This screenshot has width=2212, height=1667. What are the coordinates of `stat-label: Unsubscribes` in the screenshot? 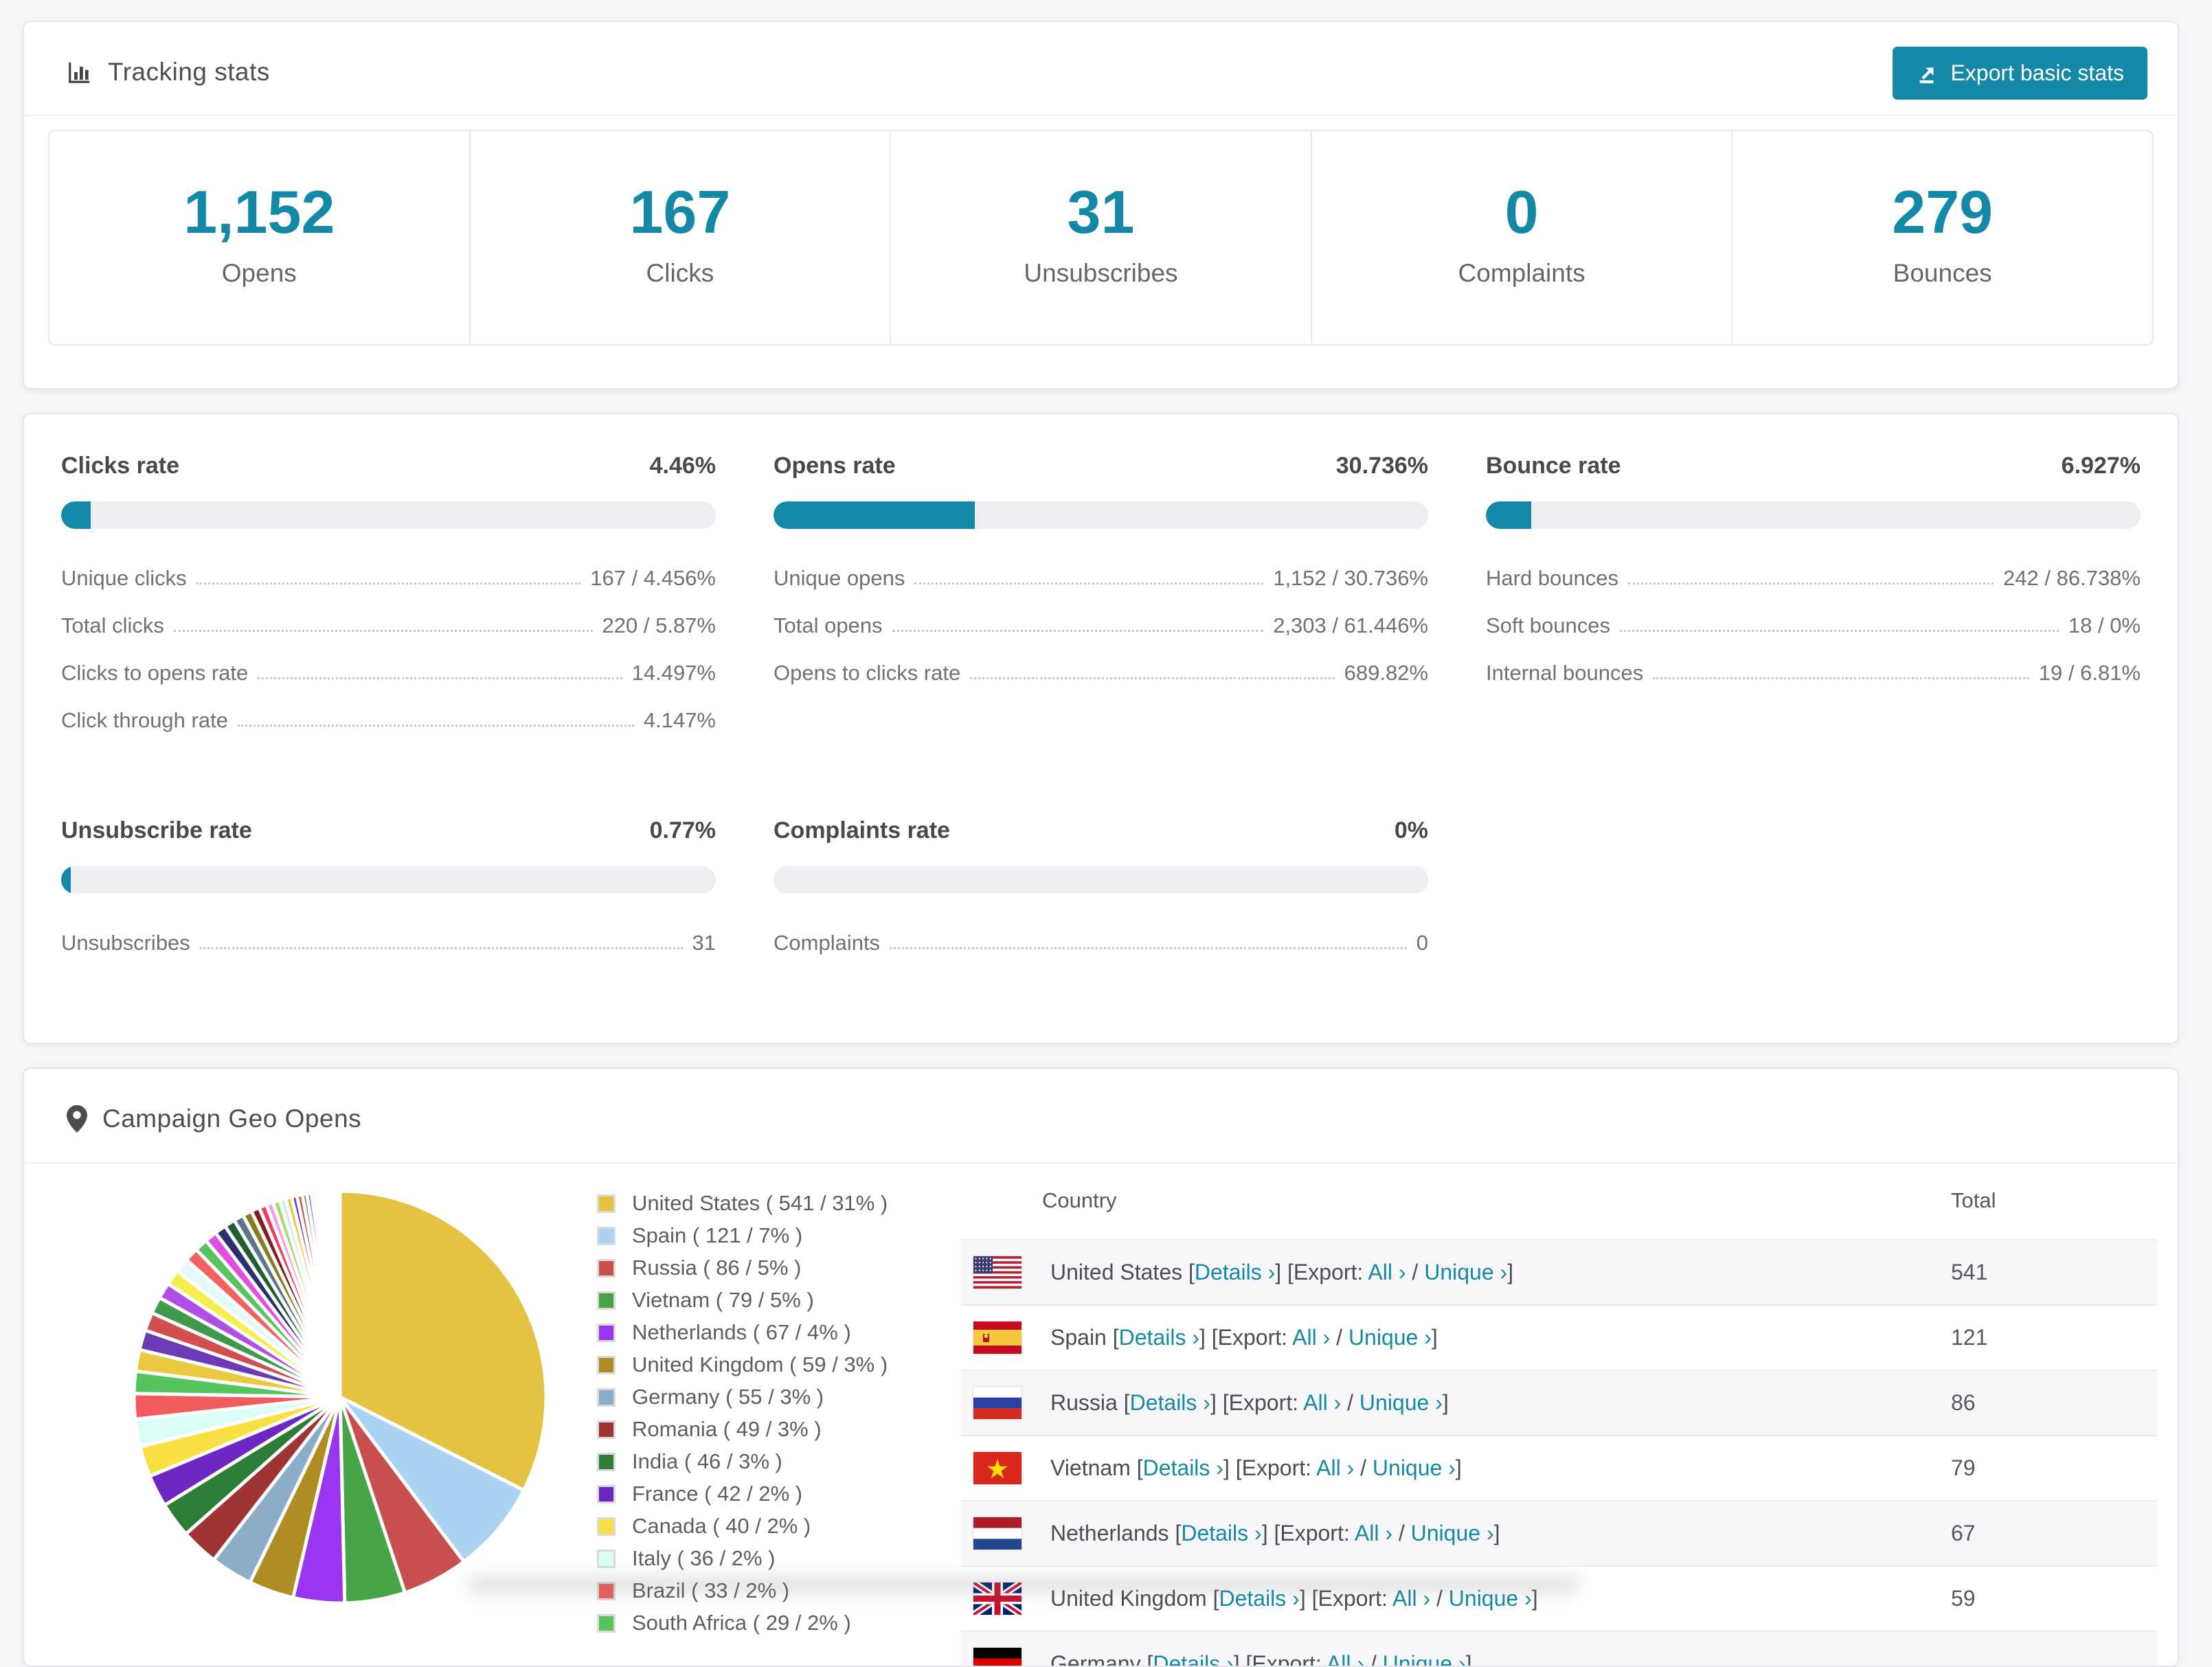 It's located at (1101, 273).